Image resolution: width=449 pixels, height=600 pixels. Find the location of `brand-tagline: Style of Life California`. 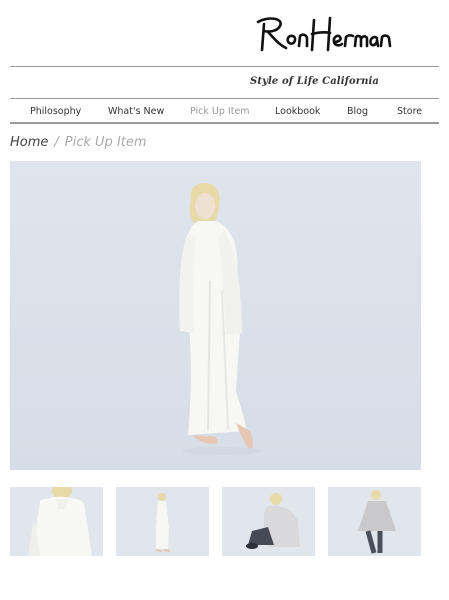

brand-tagline: Style of Life California is located at coordinates (314, 81).